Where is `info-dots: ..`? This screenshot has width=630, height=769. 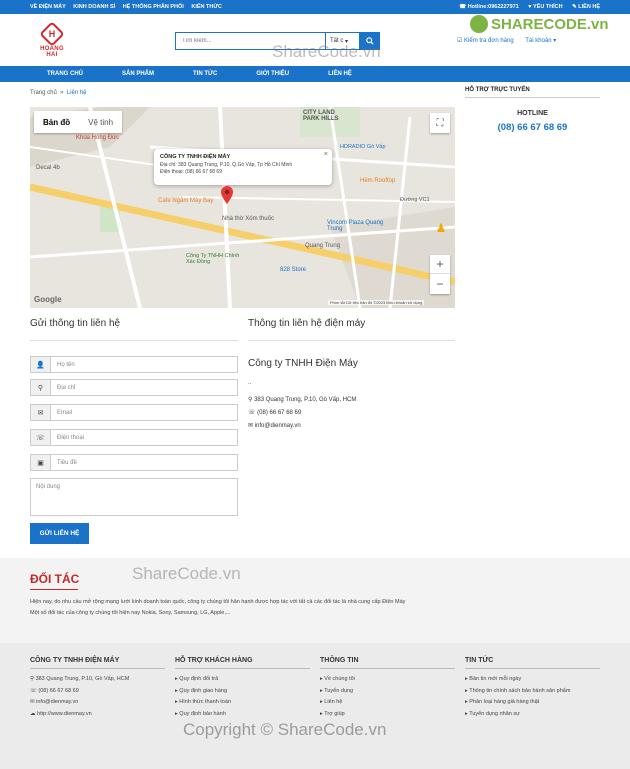 info-dots: .. is located at coordinates (250, 383).